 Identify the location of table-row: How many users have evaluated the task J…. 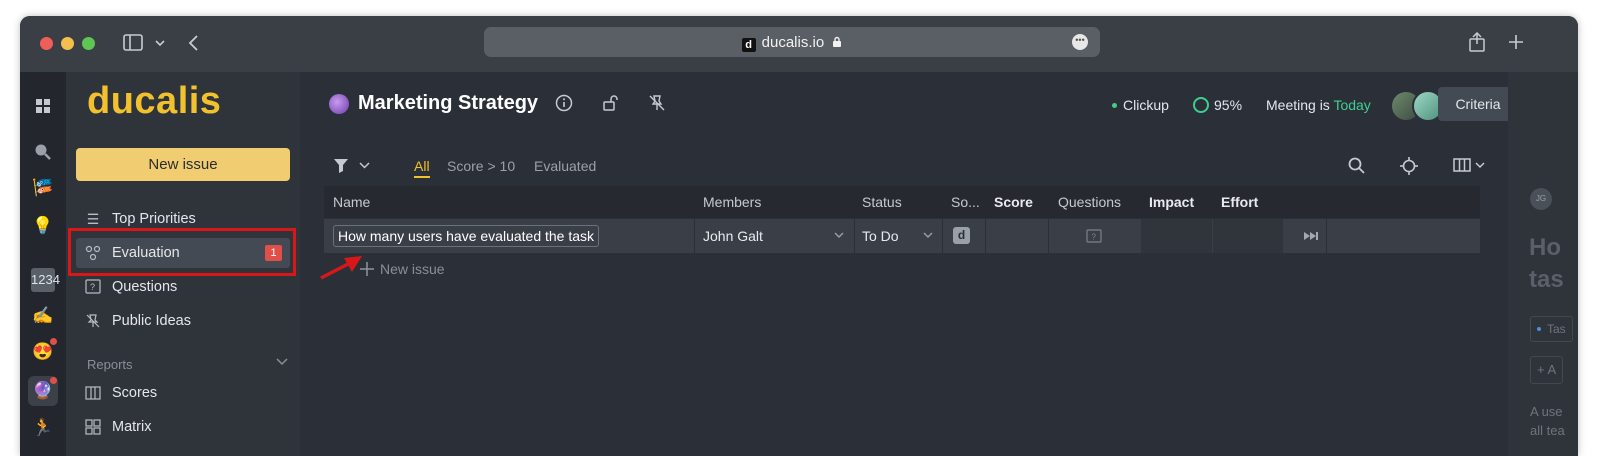
(902, 236).